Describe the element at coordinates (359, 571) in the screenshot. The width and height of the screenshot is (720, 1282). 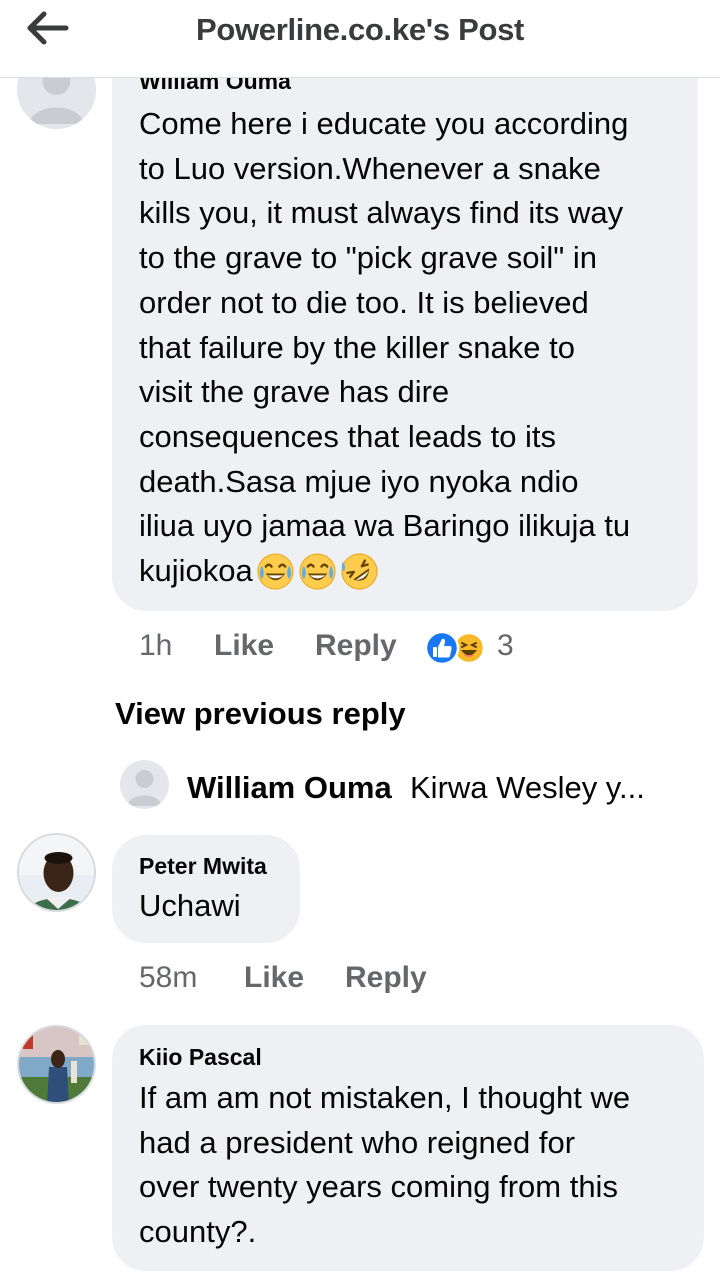
I see `rolling-laughing-emoji` at that location.